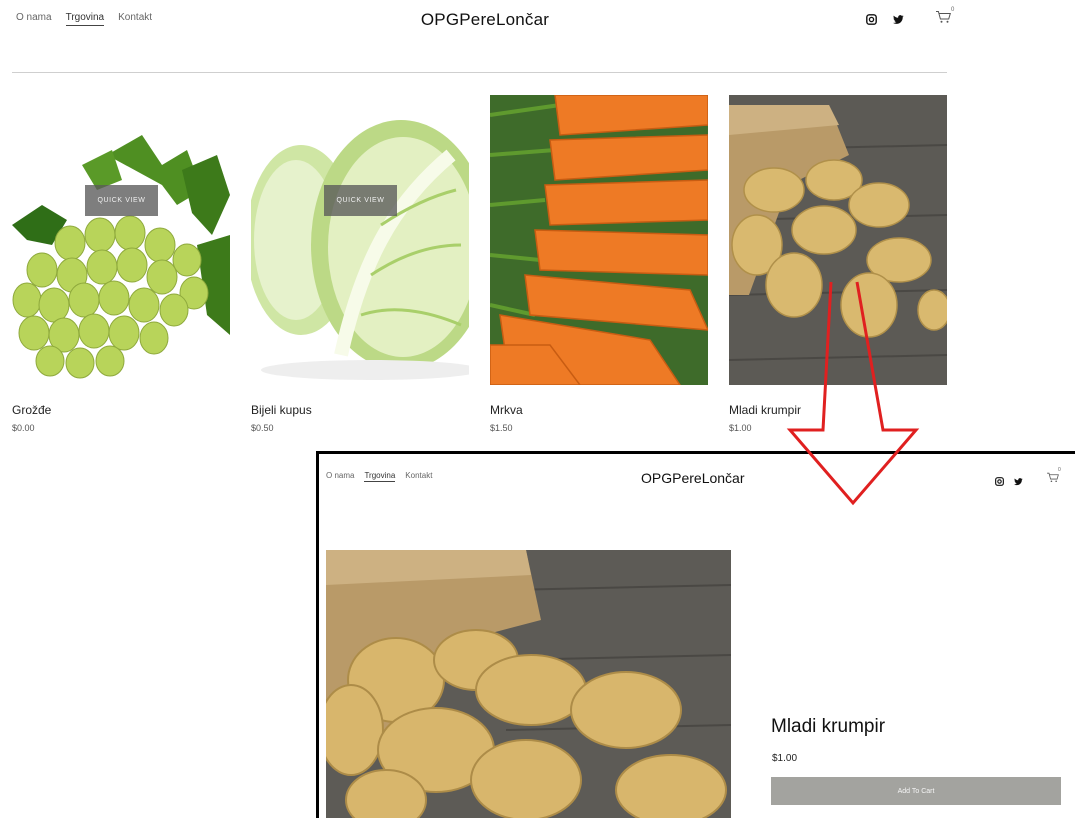 The image size is (1075, 818). What do you see at coordinates (599, 240) in the screenshot?
I see `product-image-carrots` at bounding box center [599, 240].